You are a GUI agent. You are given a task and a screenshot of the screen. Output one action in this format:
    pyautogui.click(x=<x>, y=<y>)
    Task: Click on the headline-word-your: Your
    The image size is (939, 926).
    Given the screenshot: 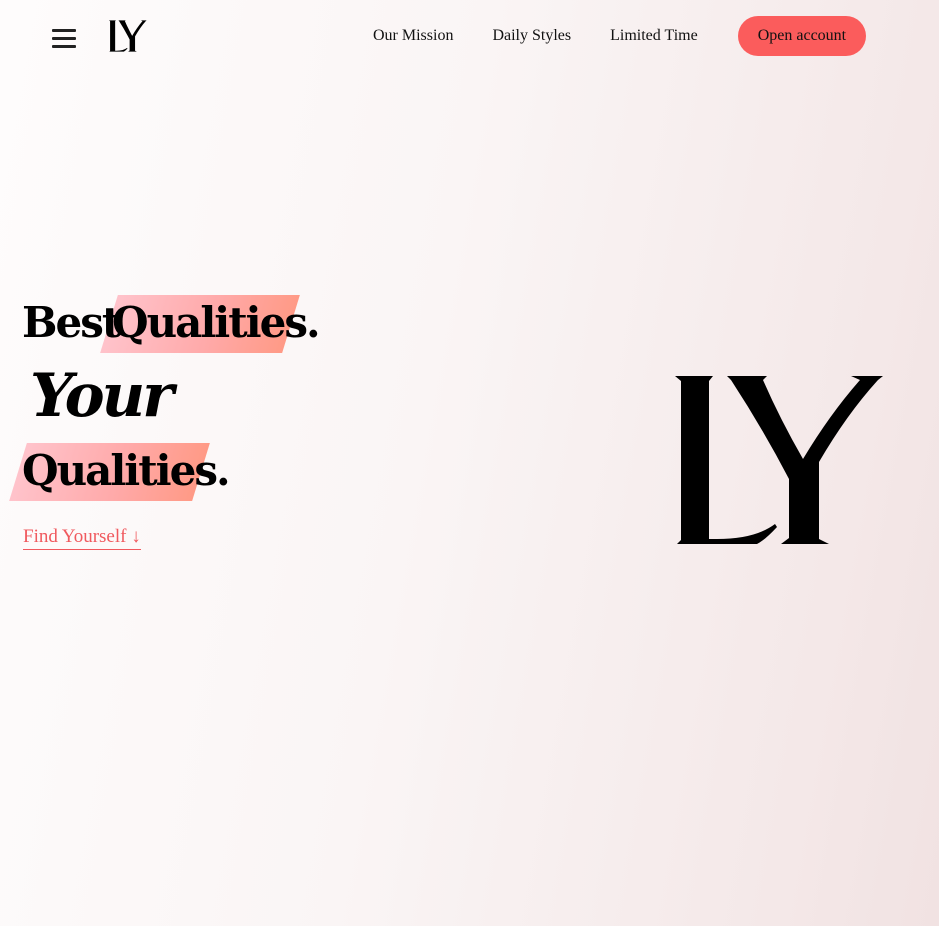 What is the action you would take?
    pyautogui.click(x=102, y=396)
    